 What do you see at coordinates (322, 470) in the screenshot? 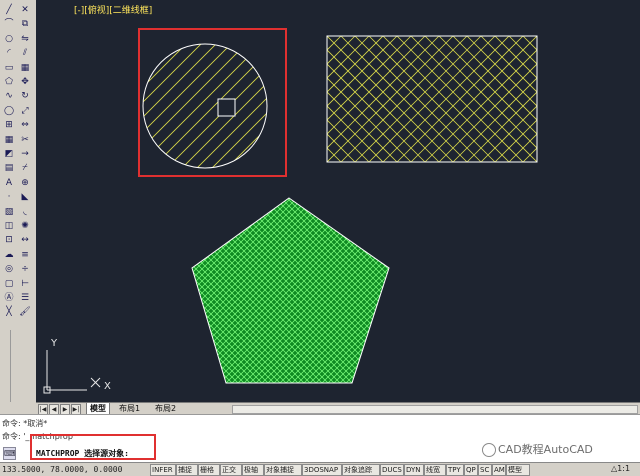
I see `status-toggle-button: 3DOSNAP` at bounding box center [322, 470].